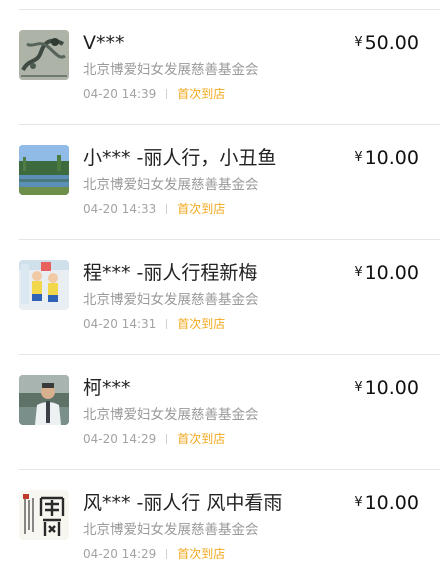 The height and width of the screenshot is (584, 440). I want to click on children-photo-avatar-icon, so click(44, 285).